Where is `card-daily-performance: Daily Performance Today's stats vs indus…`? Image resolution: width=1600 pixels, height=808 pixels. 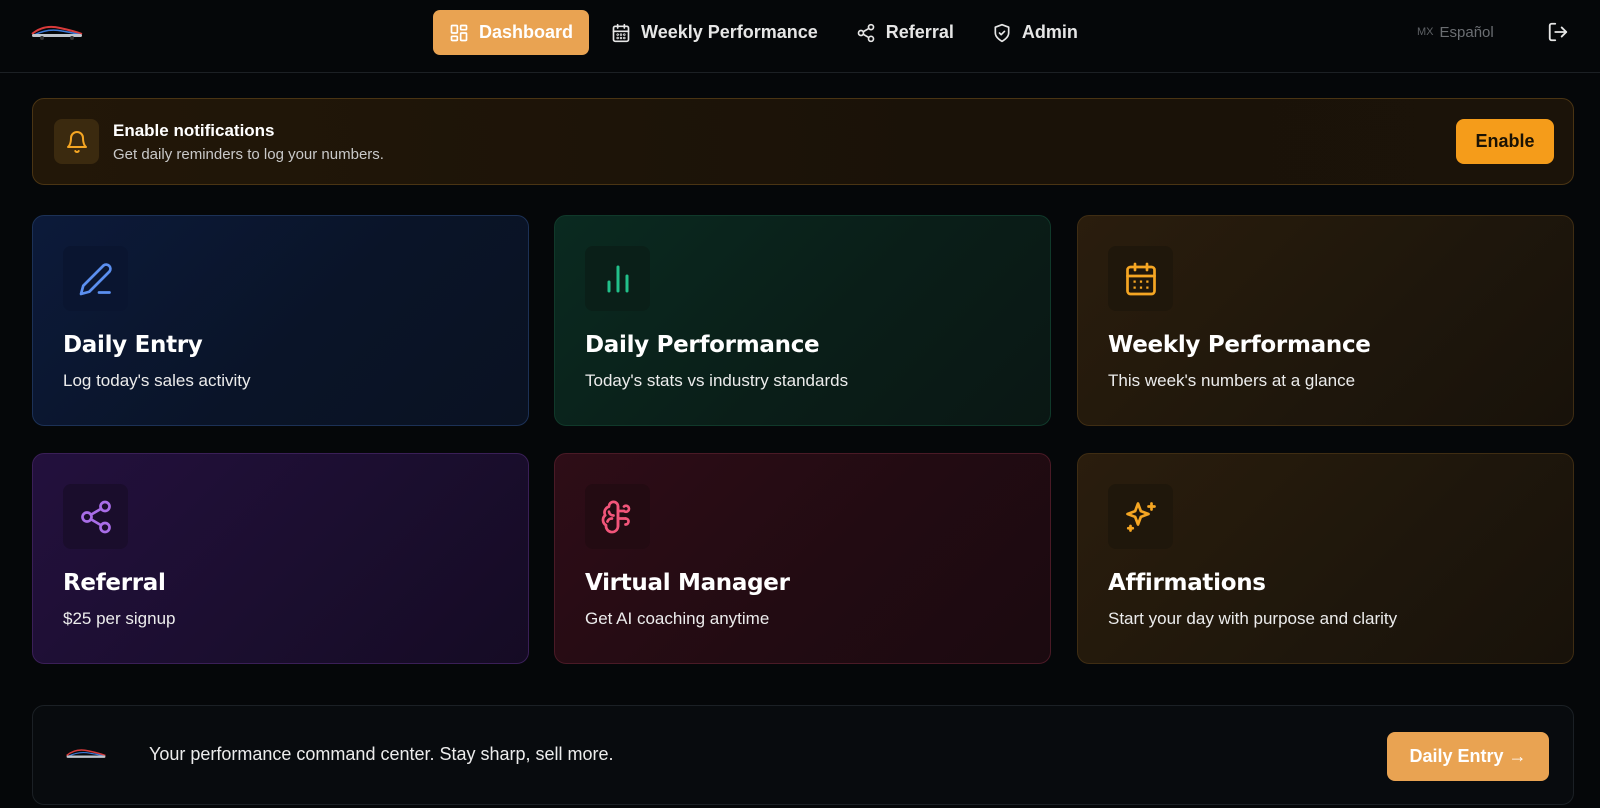
card-daily-performance: Daily Performance Today's stats vs indus… is located at coordinates (802, 320).